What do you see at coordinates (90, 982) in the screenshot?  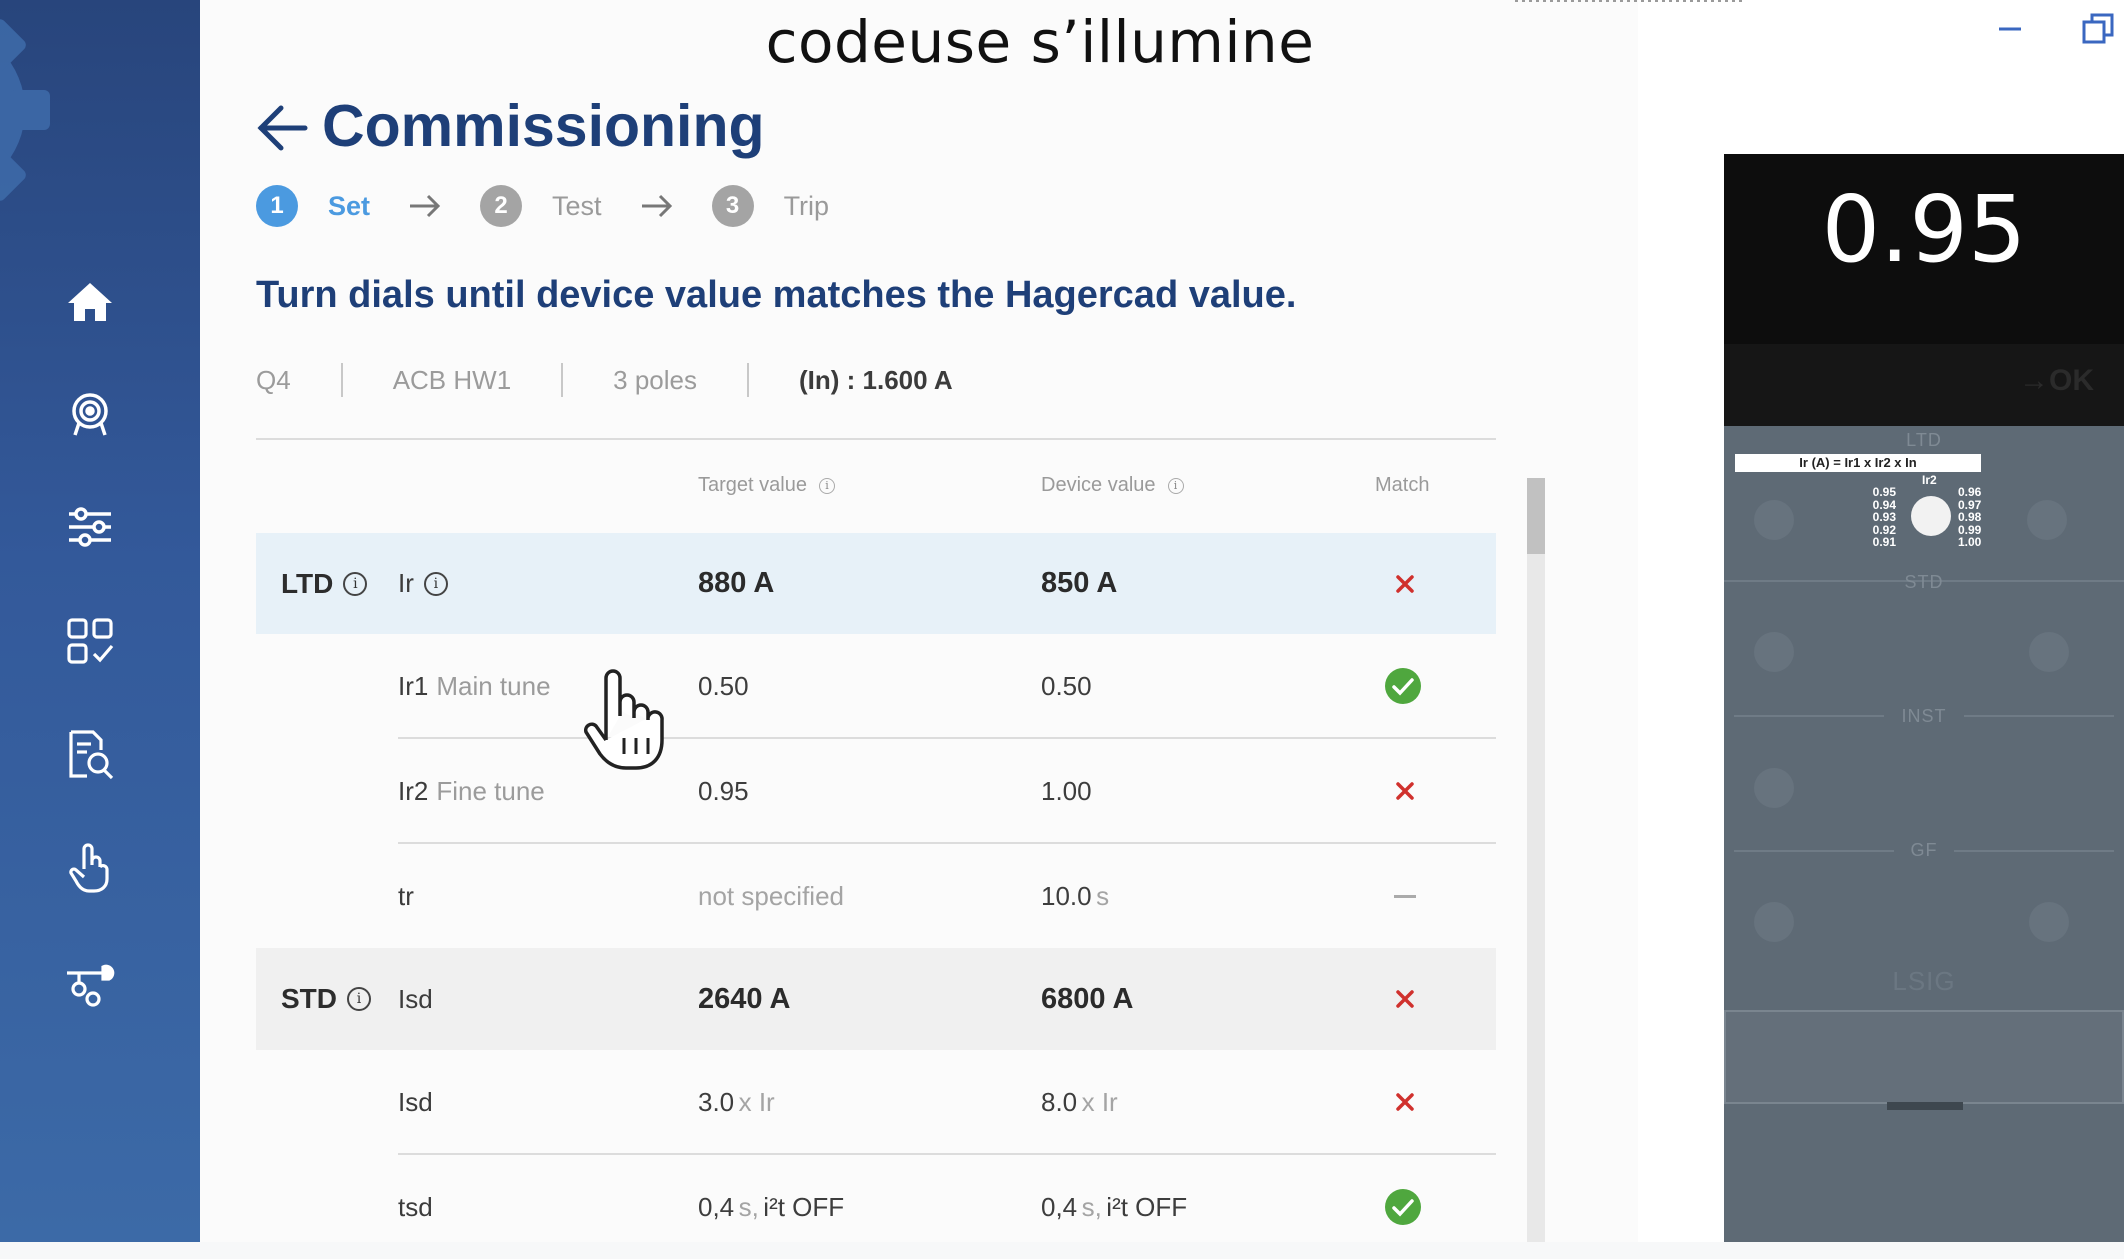 I see `nav-tools` at bounding box center [90, 982].